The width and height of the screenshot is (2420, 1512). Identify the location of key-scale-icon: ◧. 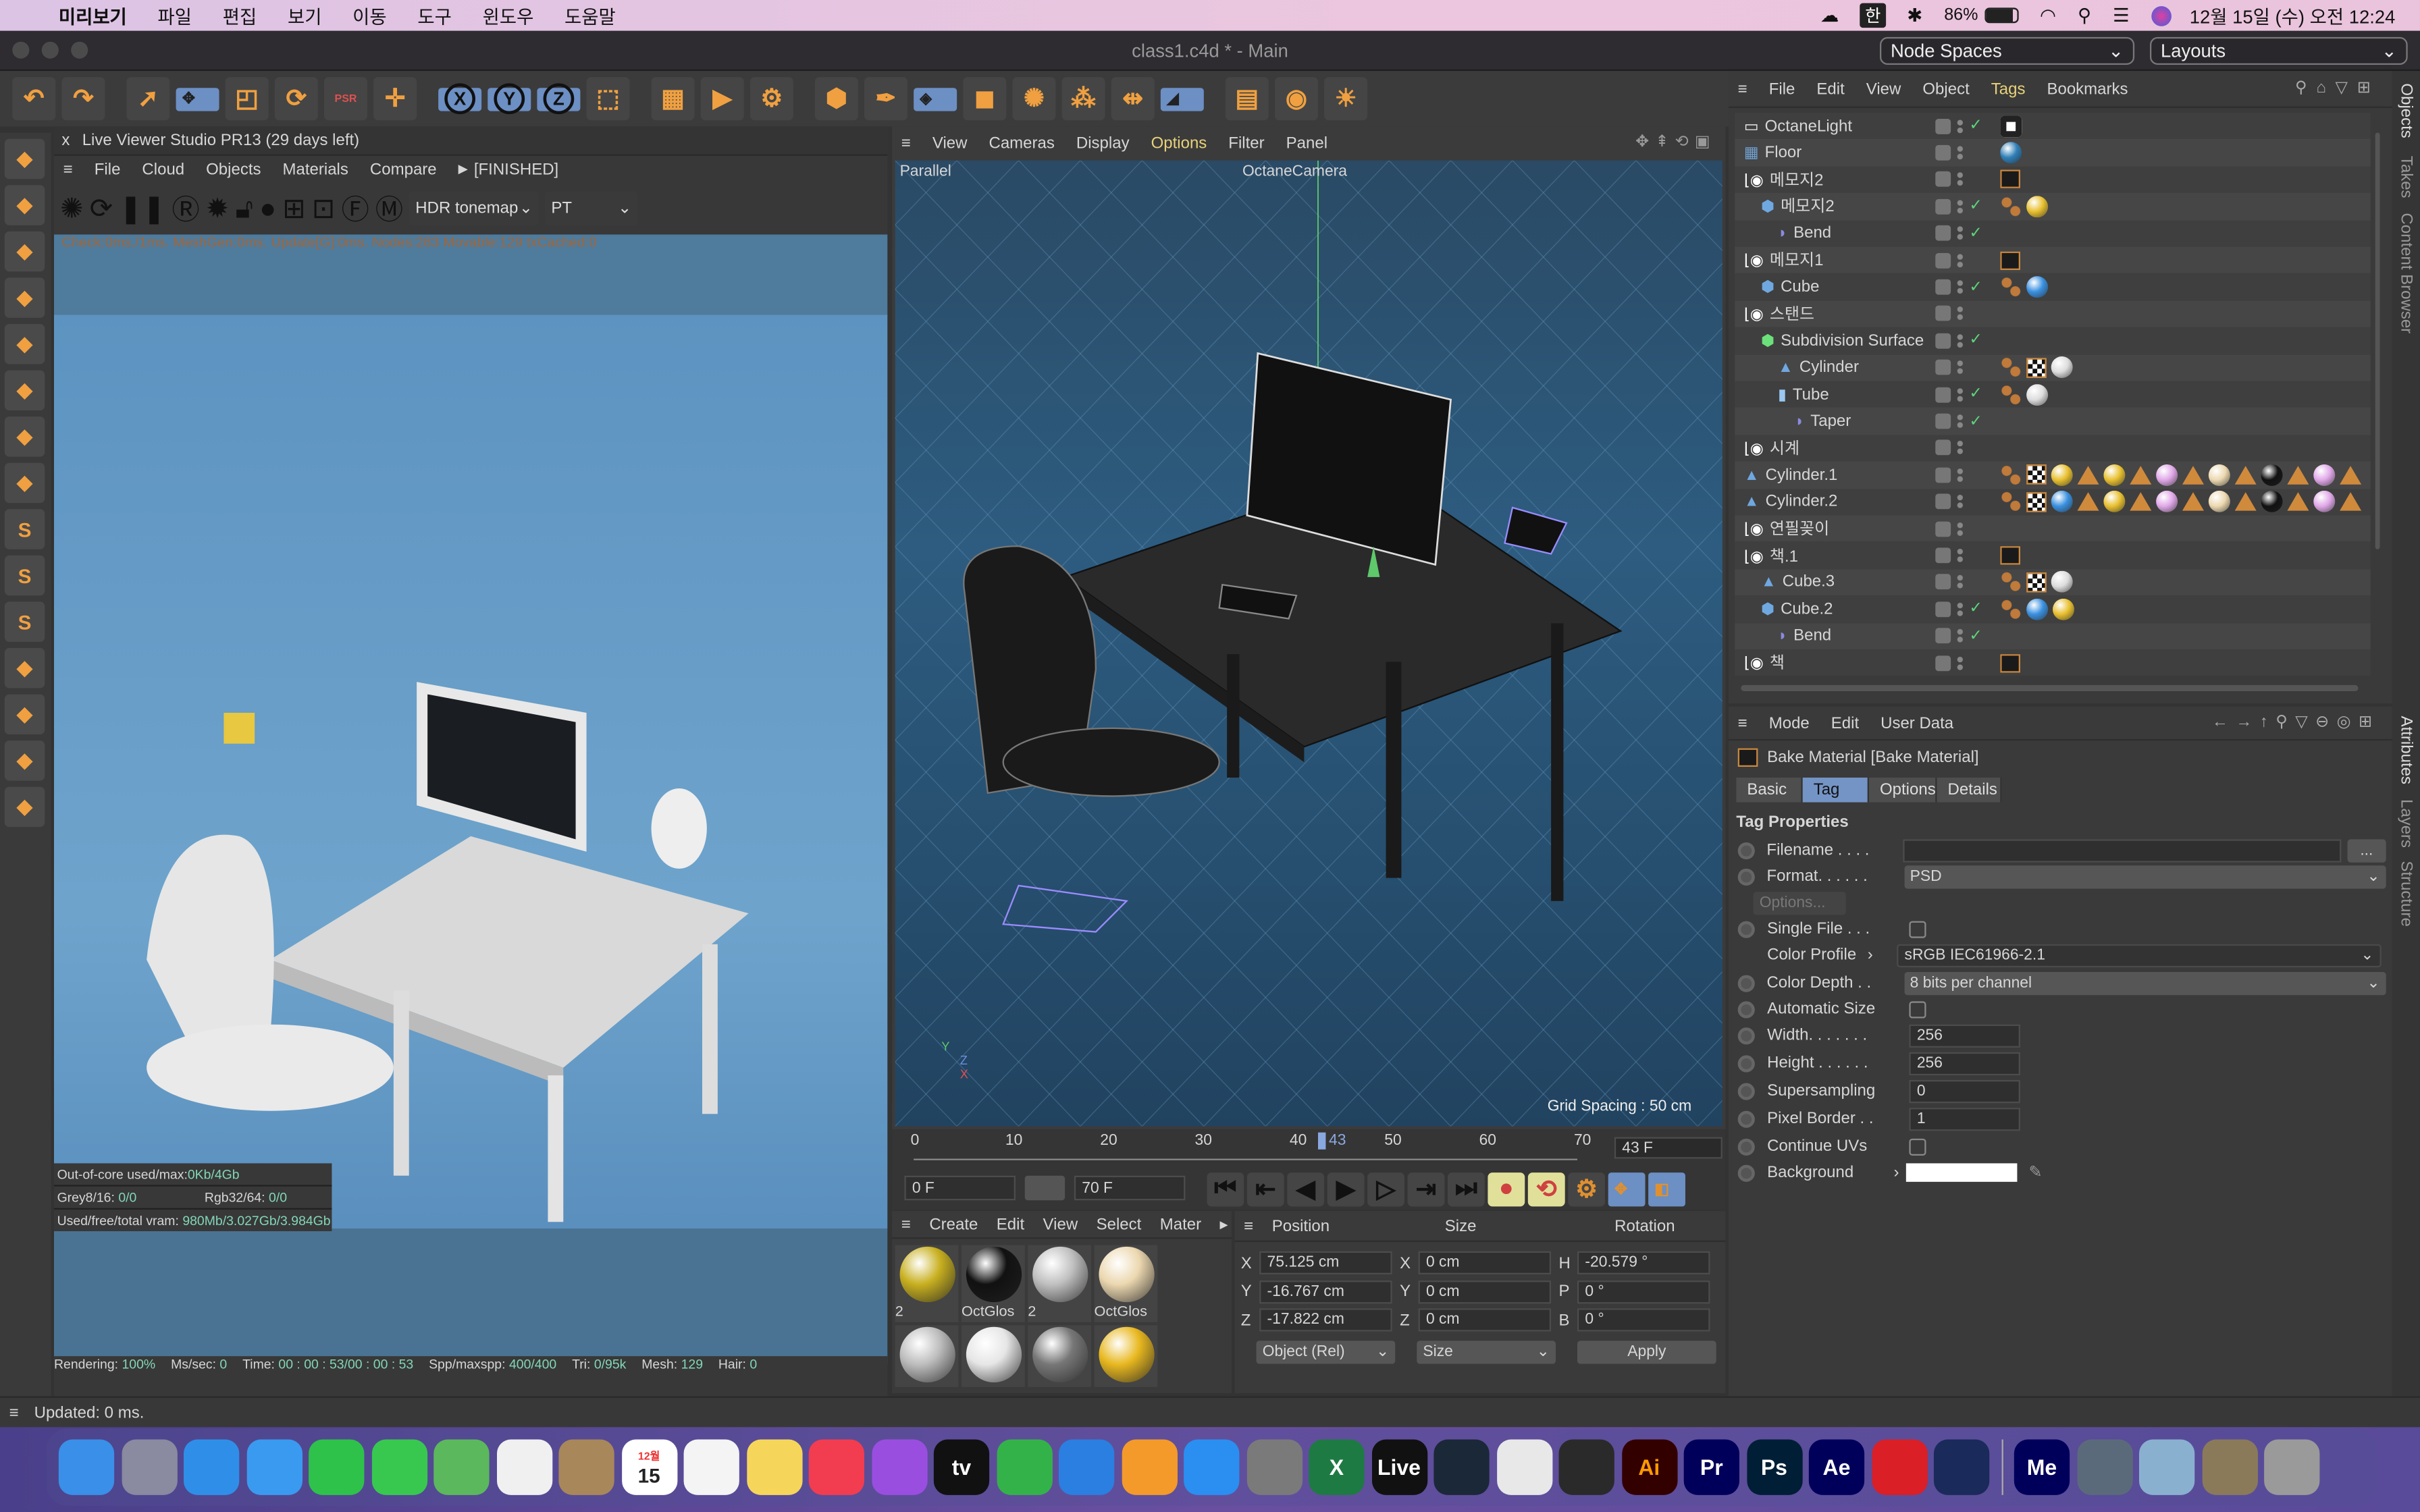
(1666, 1189).